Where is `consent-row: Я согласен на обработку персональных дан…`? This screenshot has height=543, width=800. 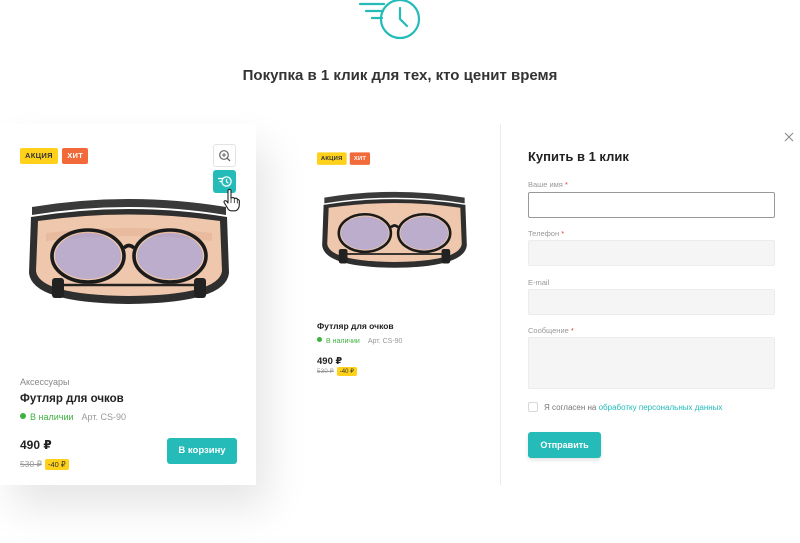 consent-row: Я согласен на обработку персональных дан… is located at coordinates (625, 407).